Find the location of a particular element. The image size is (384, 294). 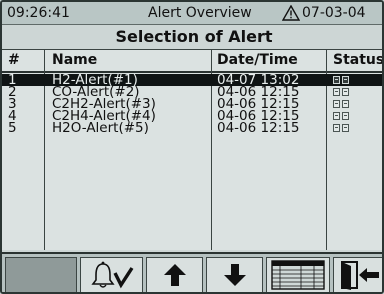

toolbar is located at coordinates (192, 272).